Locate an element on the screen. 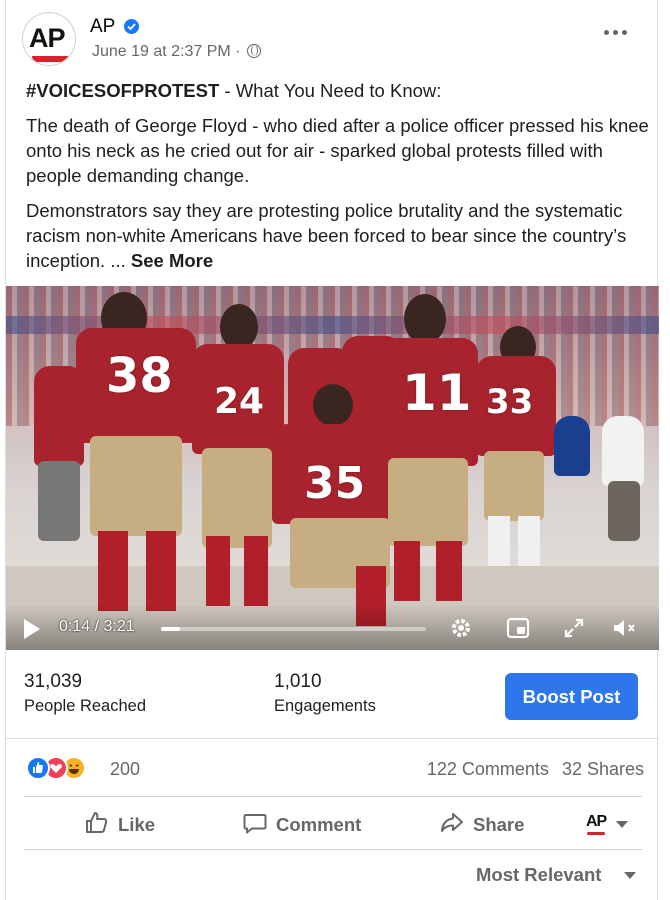  verified-badge-icon is located at coordinates (131, 26).